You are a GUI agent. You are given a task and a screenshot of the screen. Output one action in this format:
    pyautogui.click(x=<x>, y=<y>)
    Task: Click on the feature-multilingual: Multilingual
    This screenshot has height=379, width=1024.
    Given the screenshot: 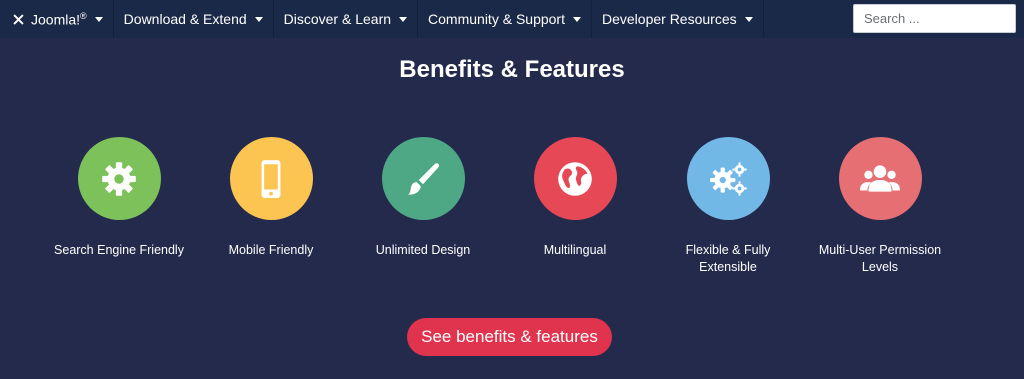 What is the action you would take?
    pyautogui.click(x=575, y=198)
    